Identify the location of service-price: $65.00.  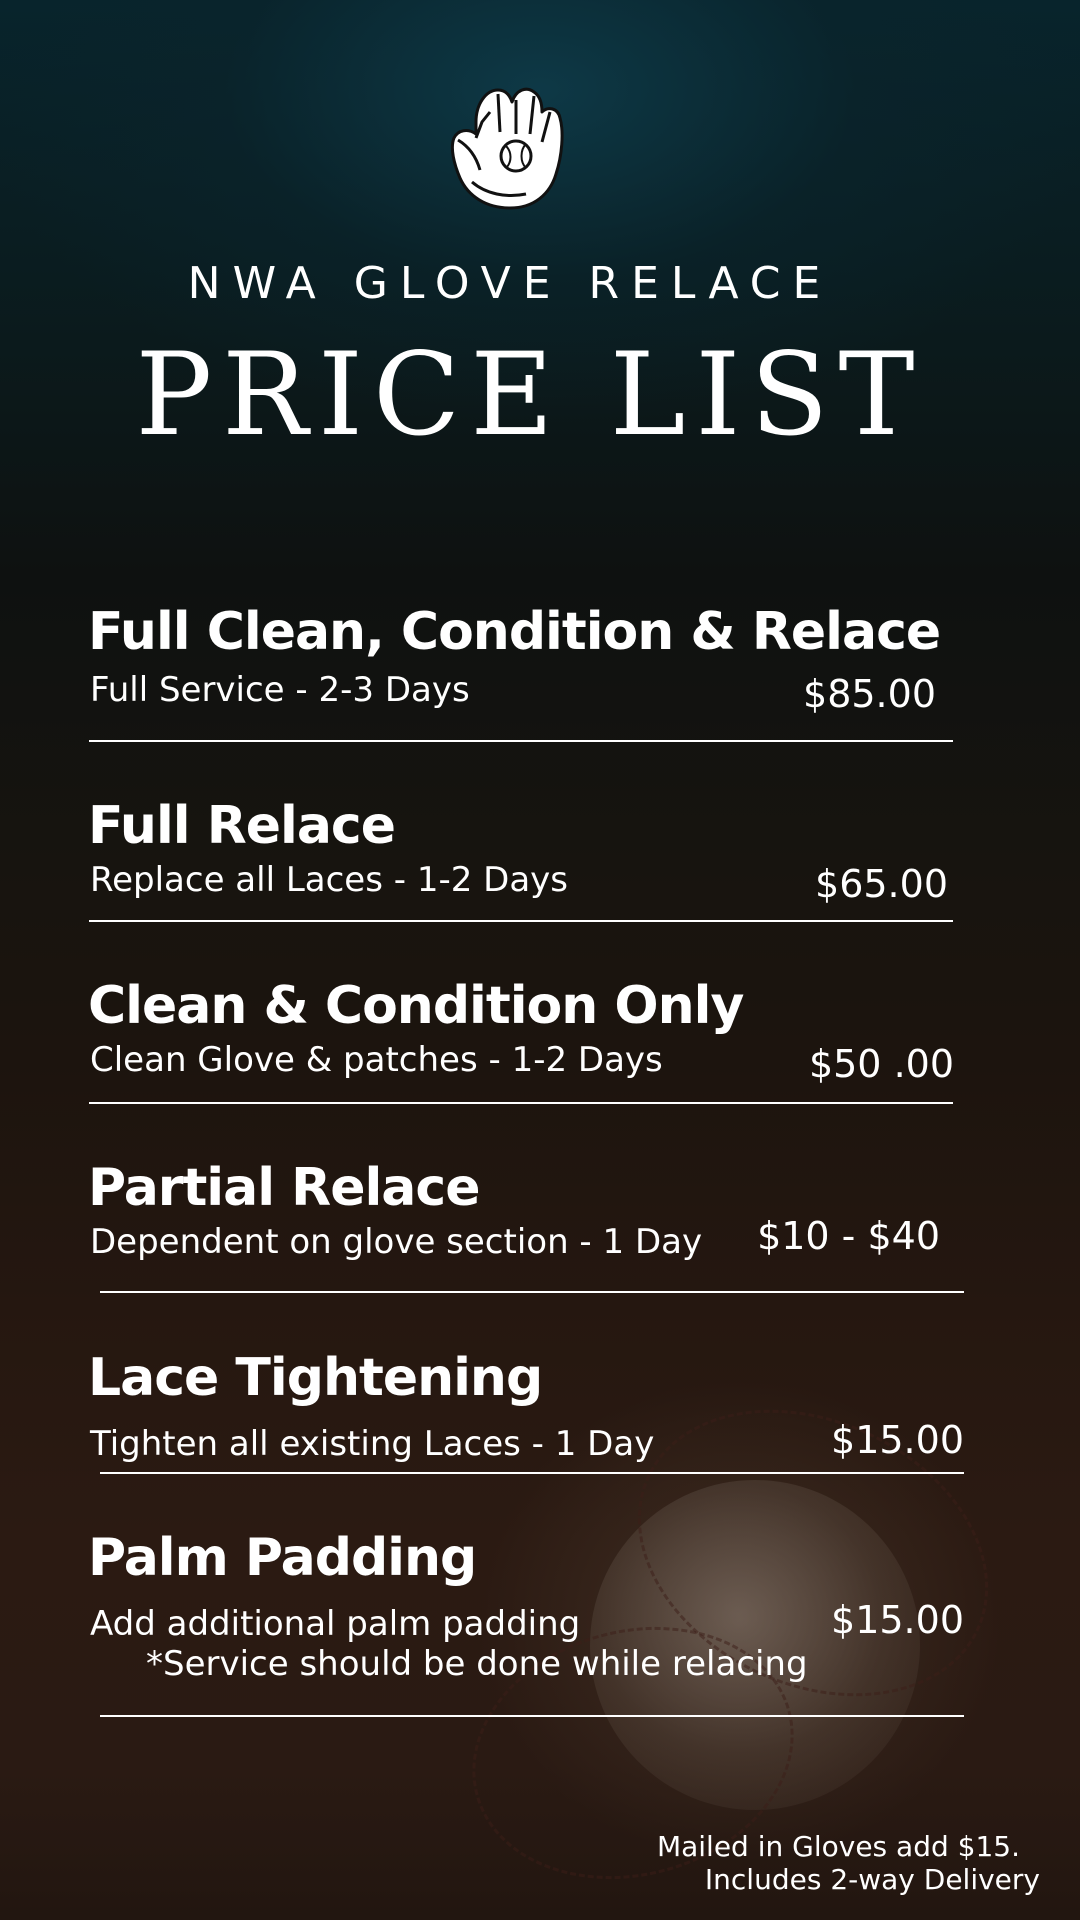
(881, 884).